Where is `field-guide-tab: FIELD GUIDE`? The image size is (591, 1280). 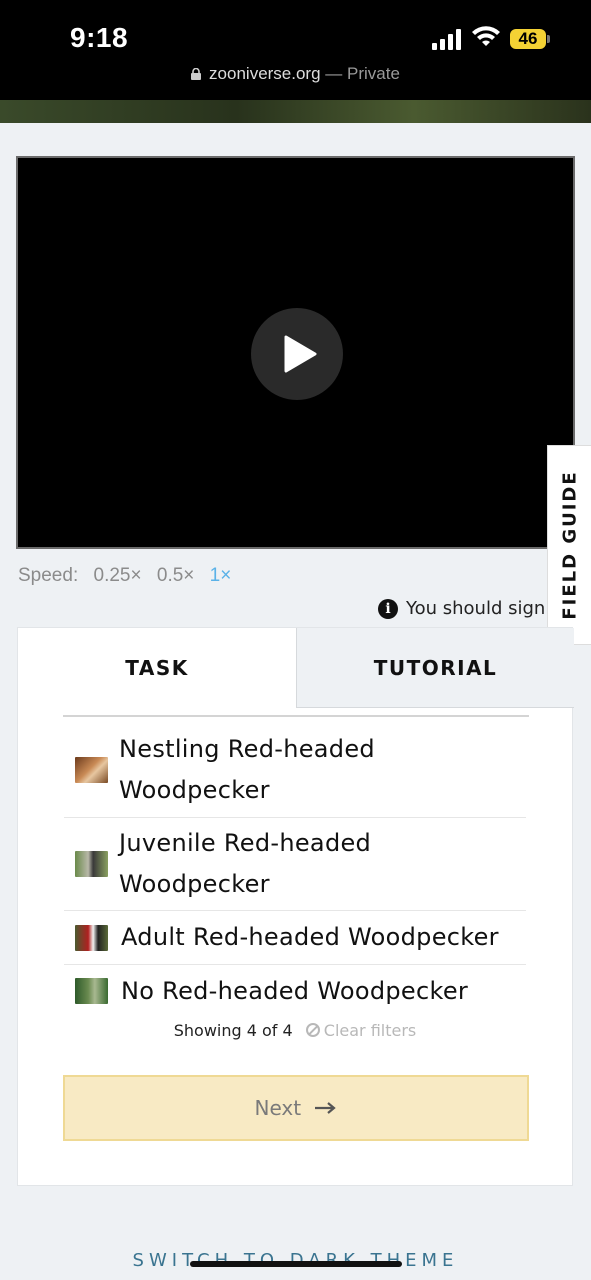
field-guide-tab: FIELD GUIDE is located at coordinates (569, 545).